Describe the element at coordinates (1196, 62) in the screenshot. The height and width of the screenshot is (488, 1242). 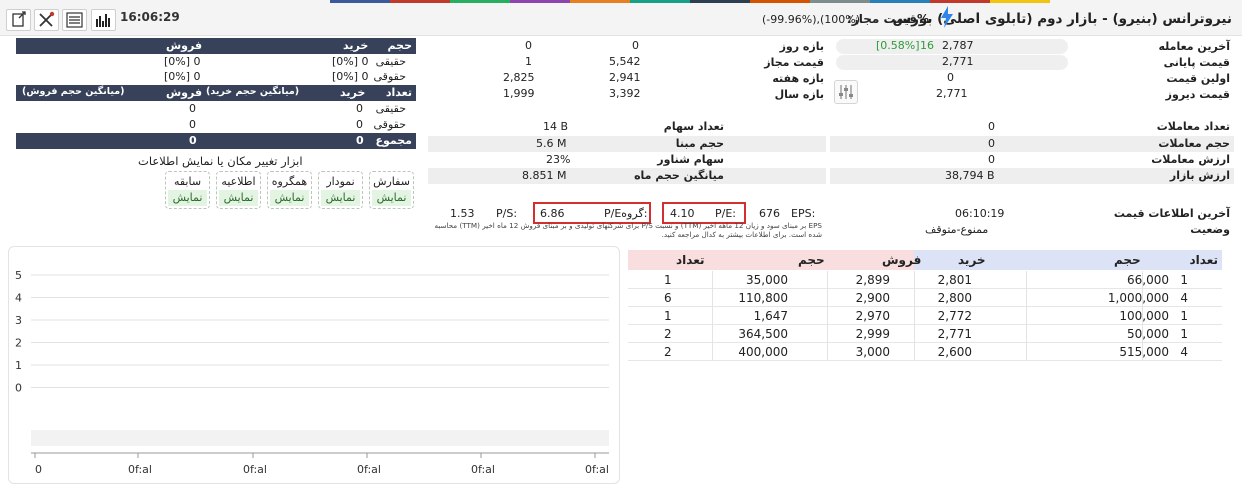
I see `close-price-label: قیمت پایانی` at that location.